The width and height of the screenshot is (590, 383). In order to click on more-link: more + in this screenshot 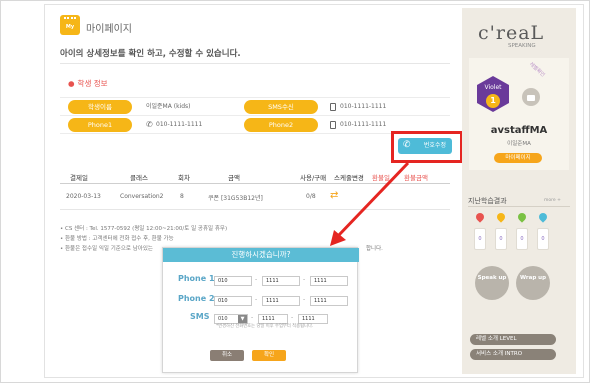, I will do `click(552, 200)`.